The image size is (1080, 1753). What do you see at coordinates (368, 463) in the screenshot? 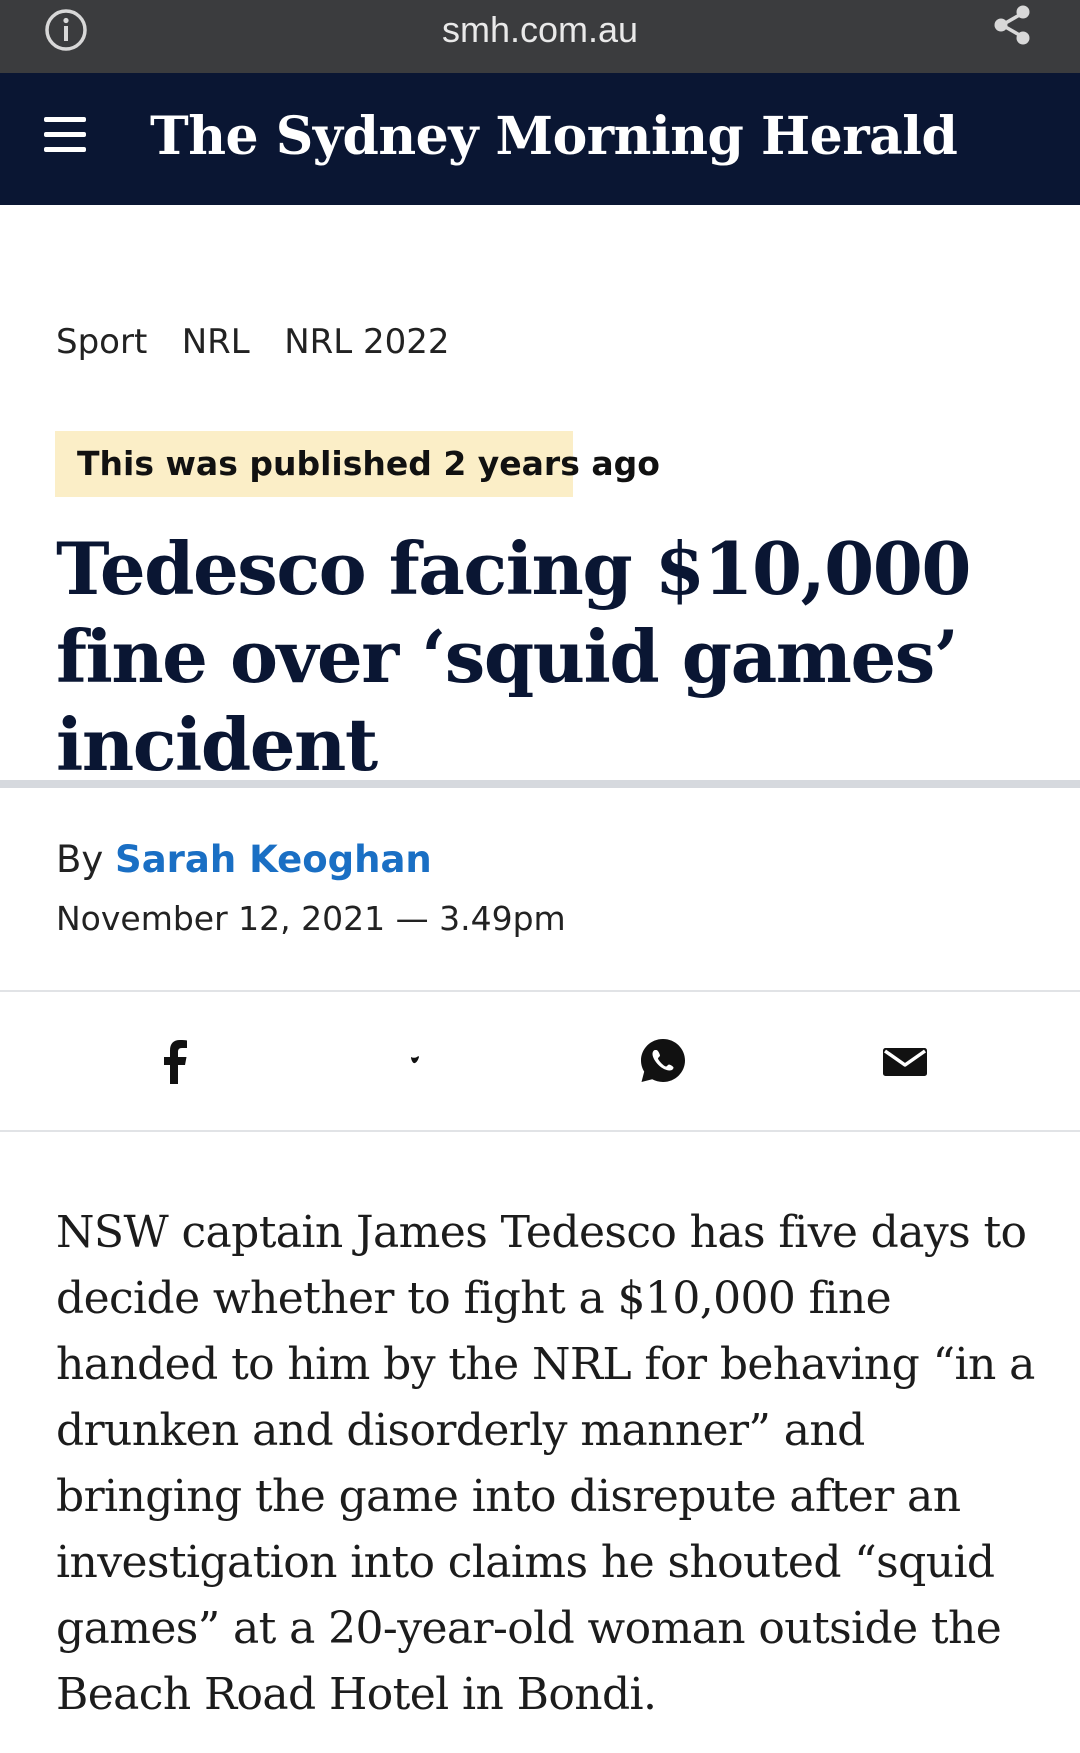
I see `published-notice-text: This was published 2 years ago` at bounding box center [368, 463].